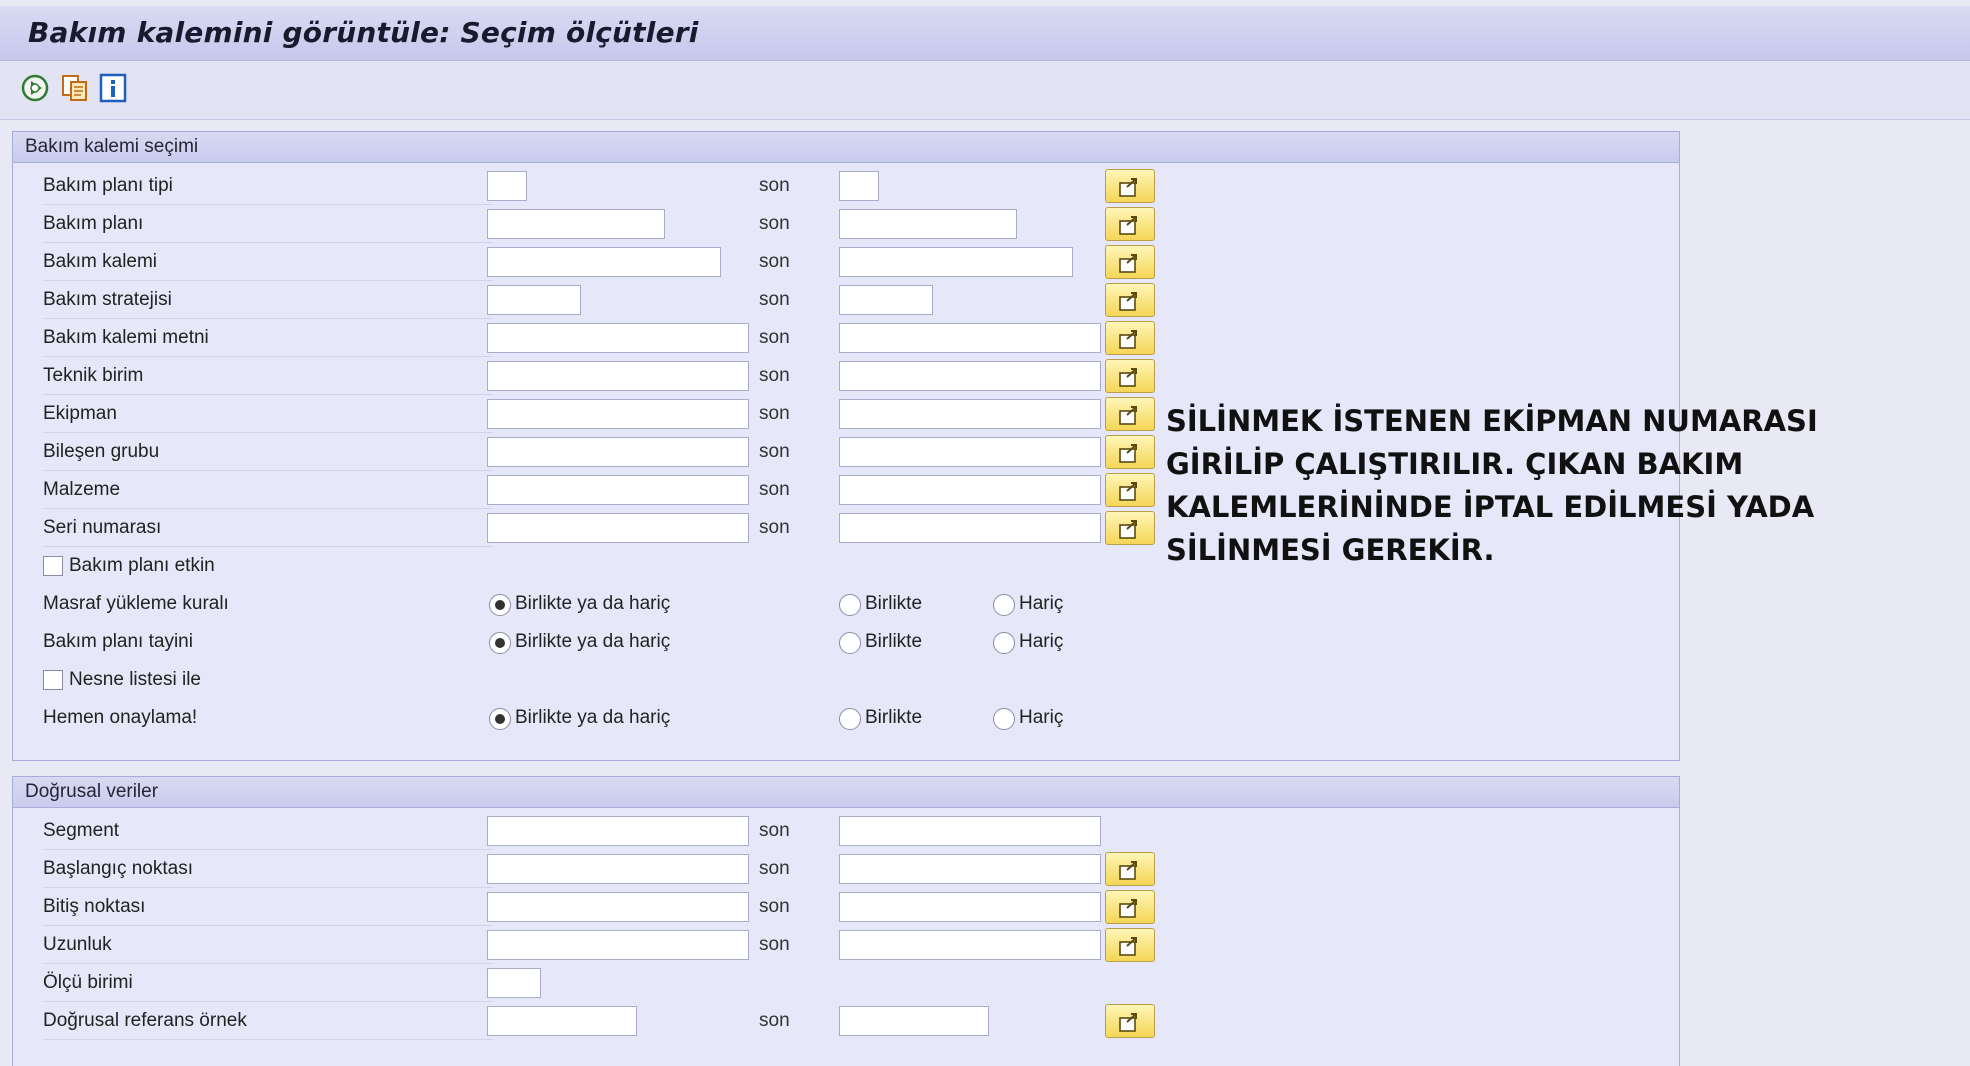 This screenshot has height=1066, width=1970. What do you see at coordinates (1492, 421) in the screenshot?
I see `annotation-line: SİLİNMEK İSTENEN EKİPMAN NUMARASI` at bounding box center [1492, 421].